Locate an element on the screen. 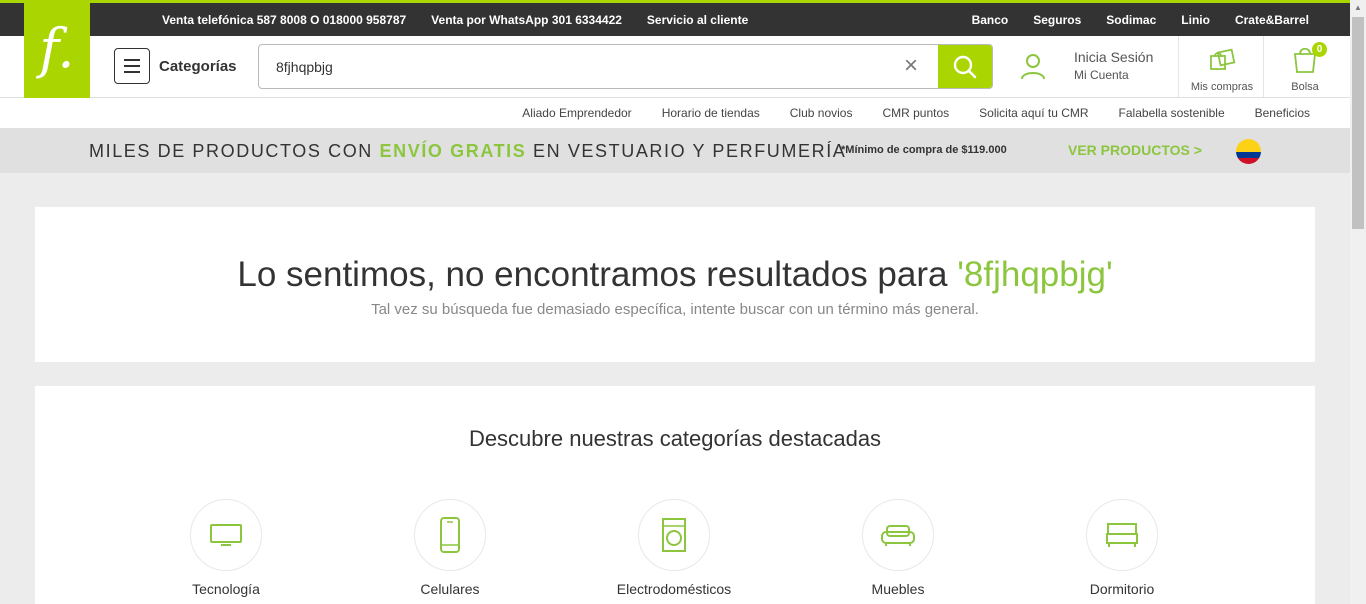 The height and width of the screenshot is (604, 1366). tv-icon is located at coordinates (226, 535).